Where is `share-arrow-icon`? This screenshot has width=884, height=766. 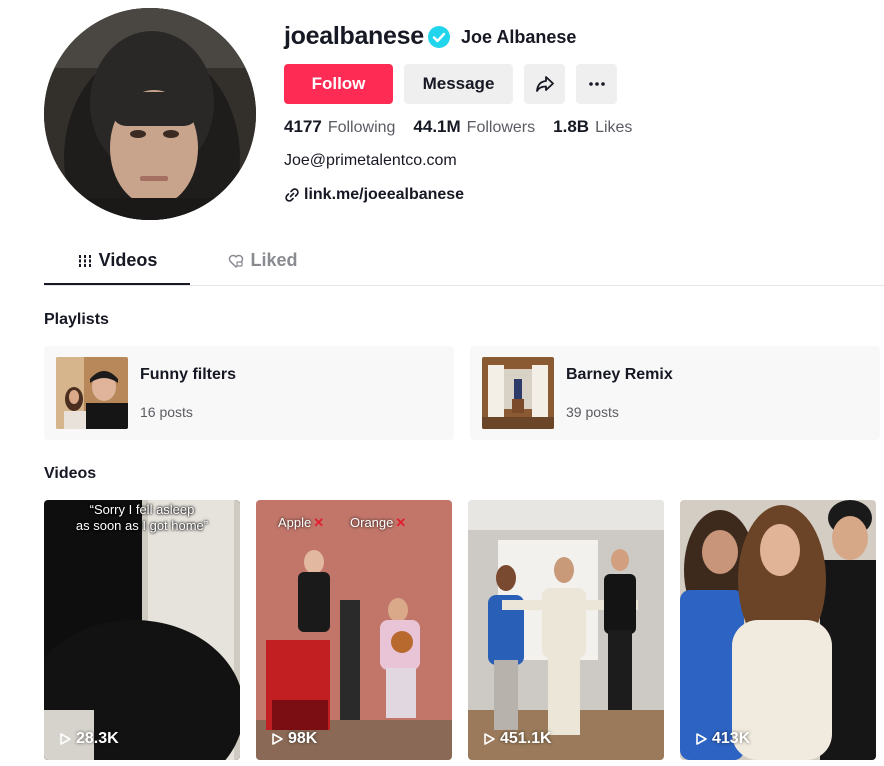 share-arrow-icon is located at coordinates (544, 84).